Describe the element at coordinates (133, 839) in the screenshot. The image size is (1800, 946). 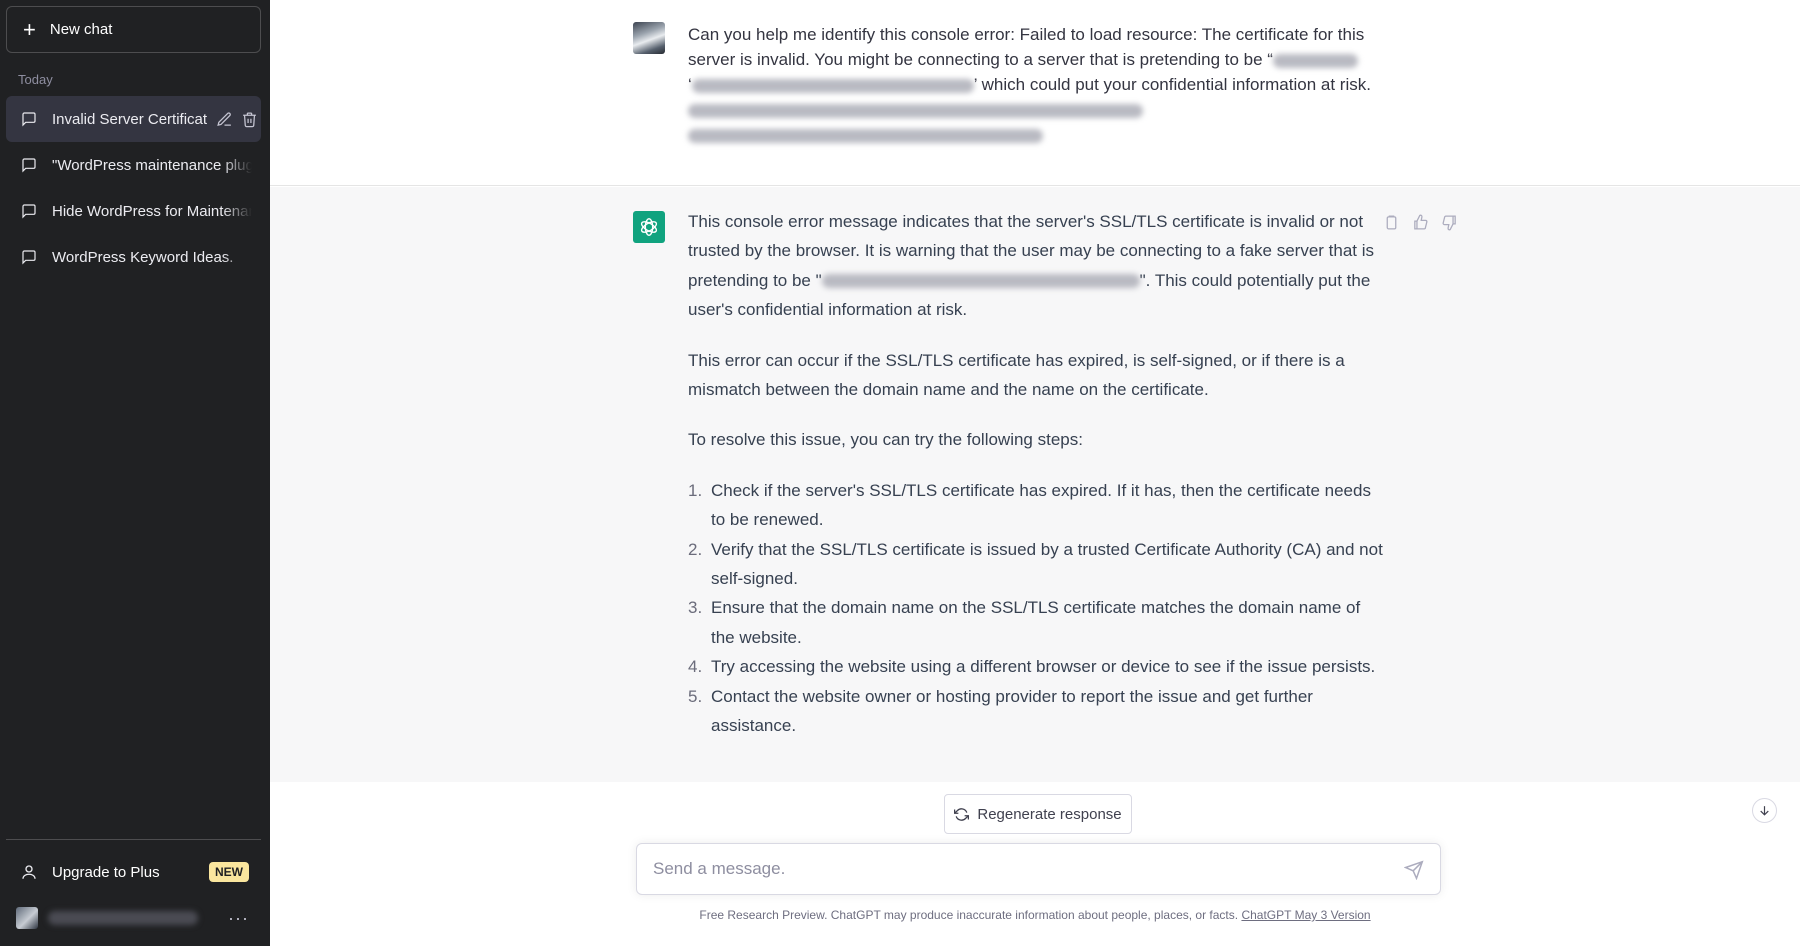
I see `sidebar-divider` at that location.